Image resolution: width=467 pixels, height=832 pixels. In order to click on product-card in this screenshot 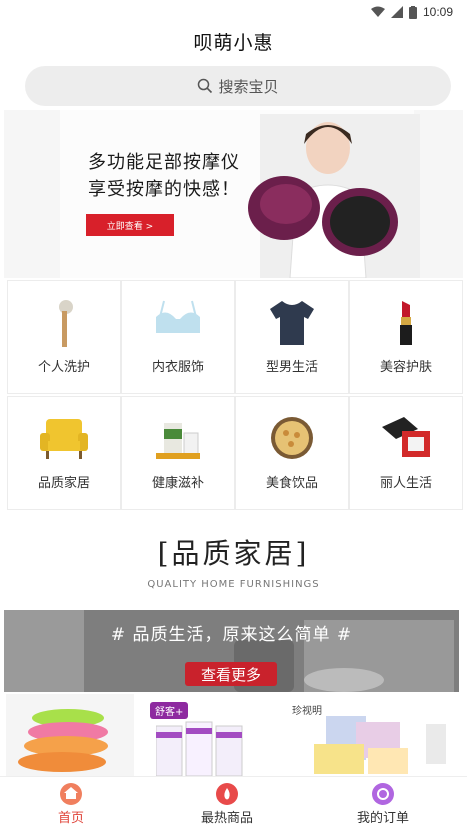, I will do `click(70, 735)`.